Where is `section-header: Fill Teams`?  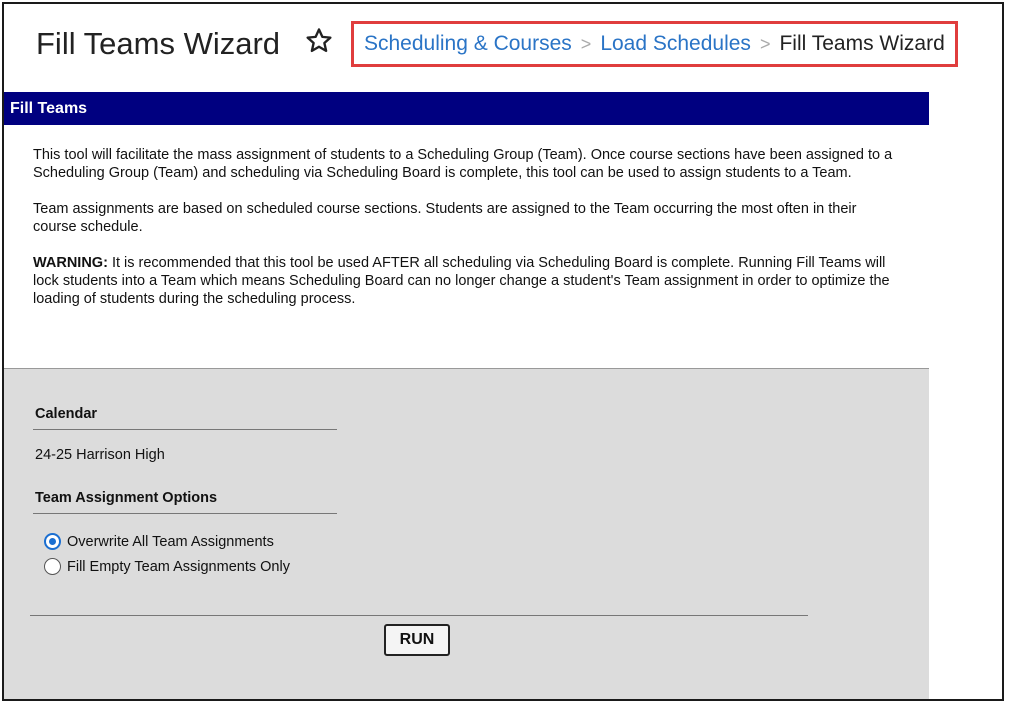 section-header: Fill Teams is located at coordinates (466, 108).